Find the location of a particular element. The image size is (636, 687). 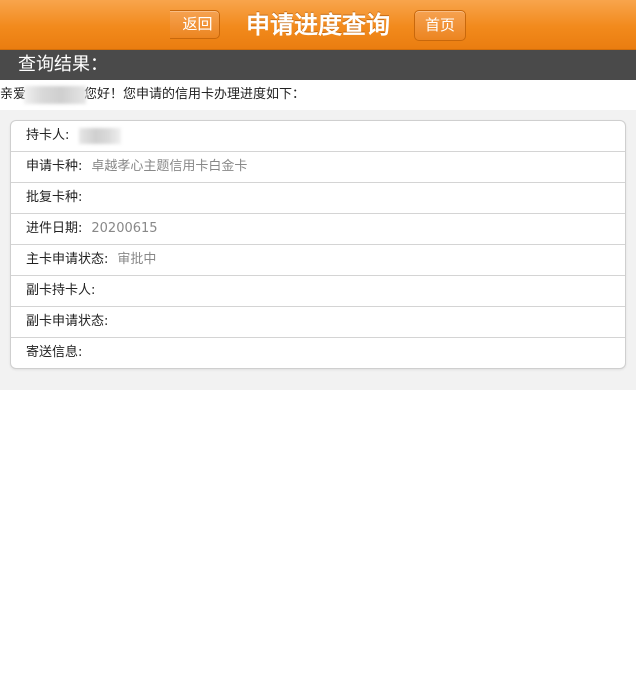

detail-row-main-status: 主卡申请状态: 审批中 is located at coordinates (318, 260).